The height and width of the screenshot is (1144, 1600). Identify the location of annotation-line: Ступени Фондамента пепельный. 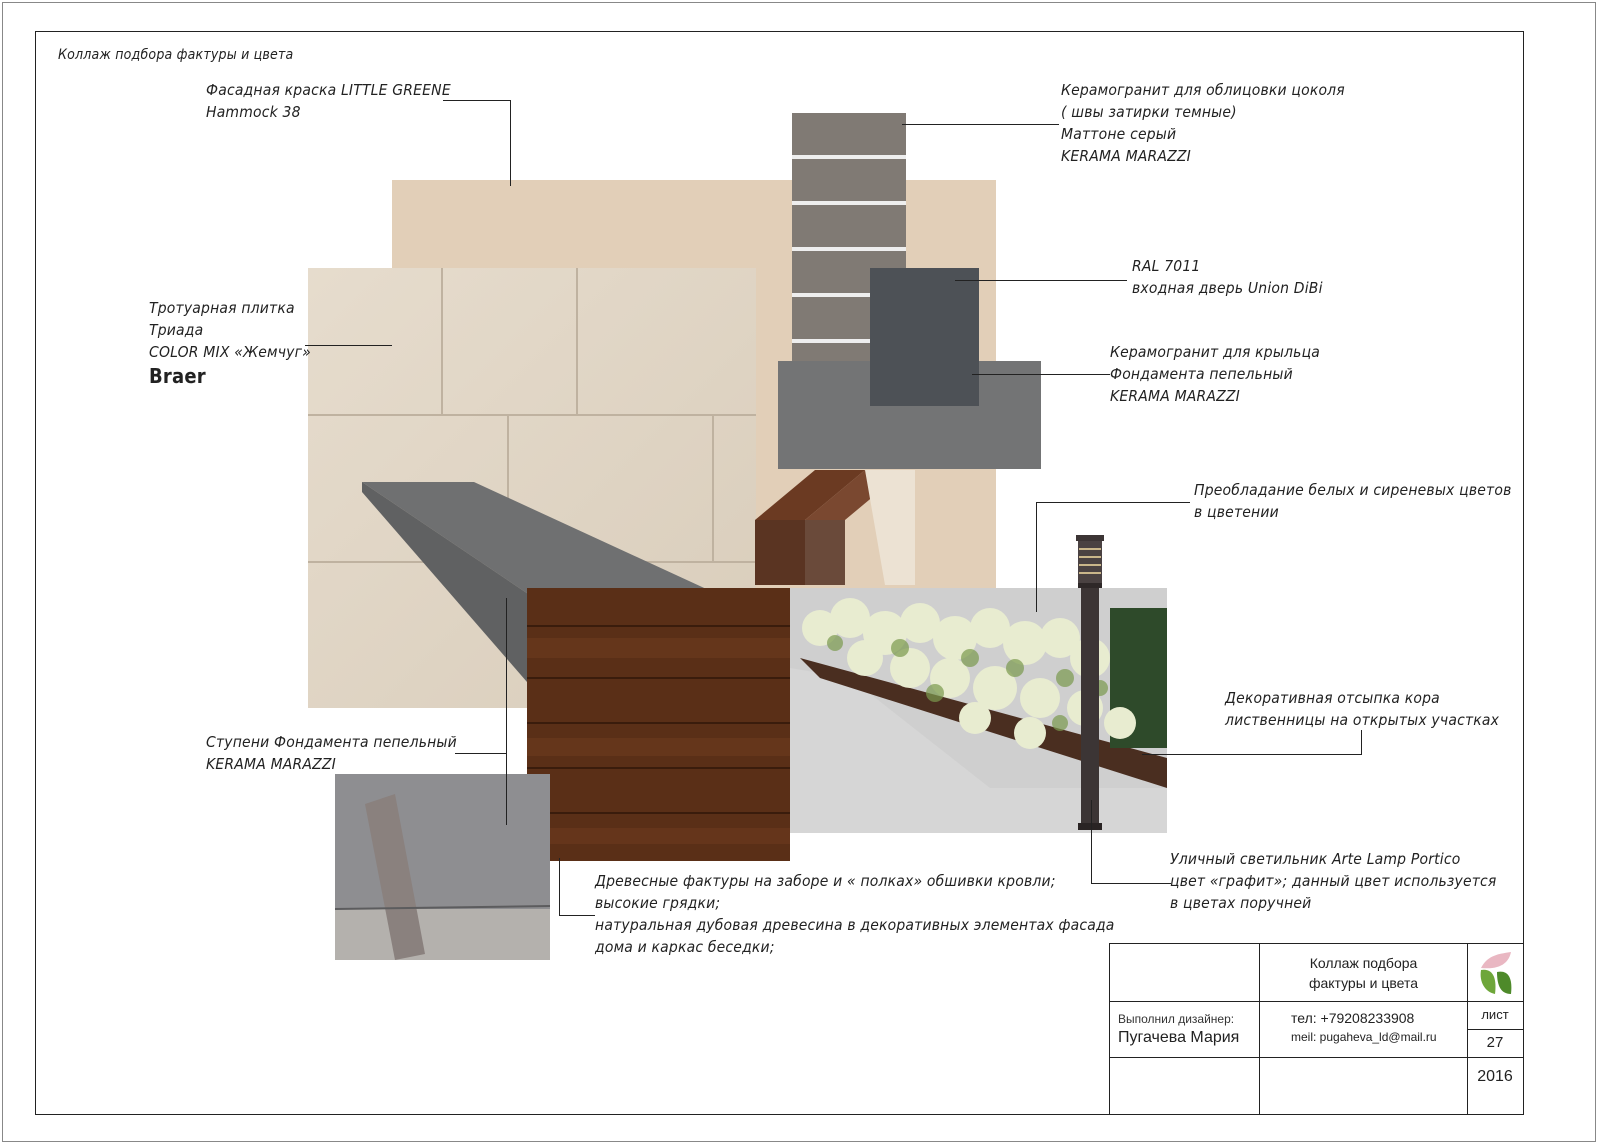
(331, 742).